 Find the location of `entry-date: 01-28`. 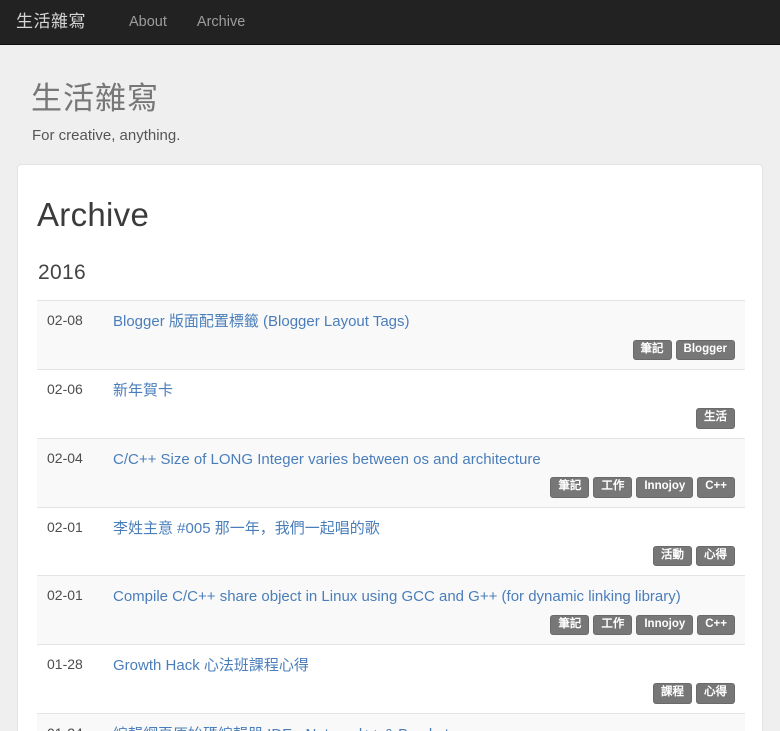

entry-date: 01-28 is located at coordinates (65, 664).